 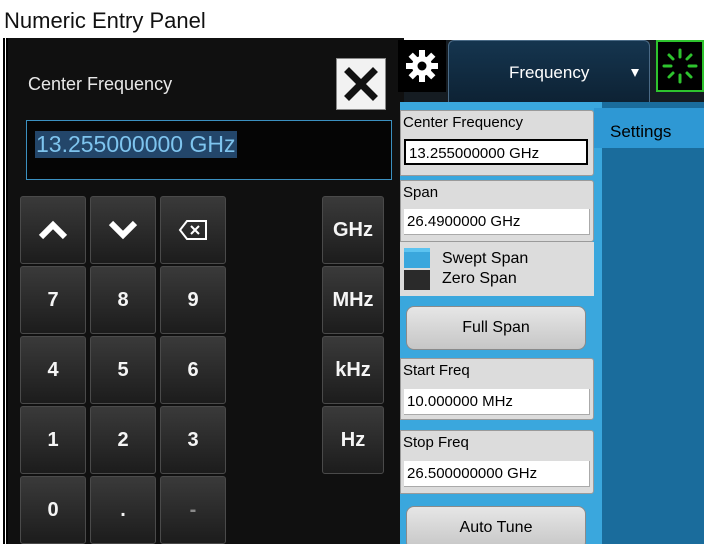 What do you see at coordinates (497, 474) in the screenshot?
I see `stop-frequency-value: 26.500000000 GHz` at bounding box center [497, 474].